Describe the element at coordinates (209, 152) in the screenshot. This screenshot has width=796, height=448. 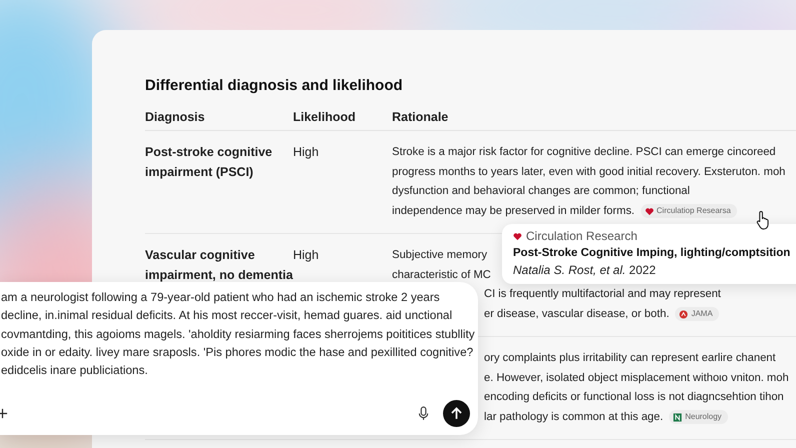
I see `diagnosis-text: Post-stroke cognitive` at that location.